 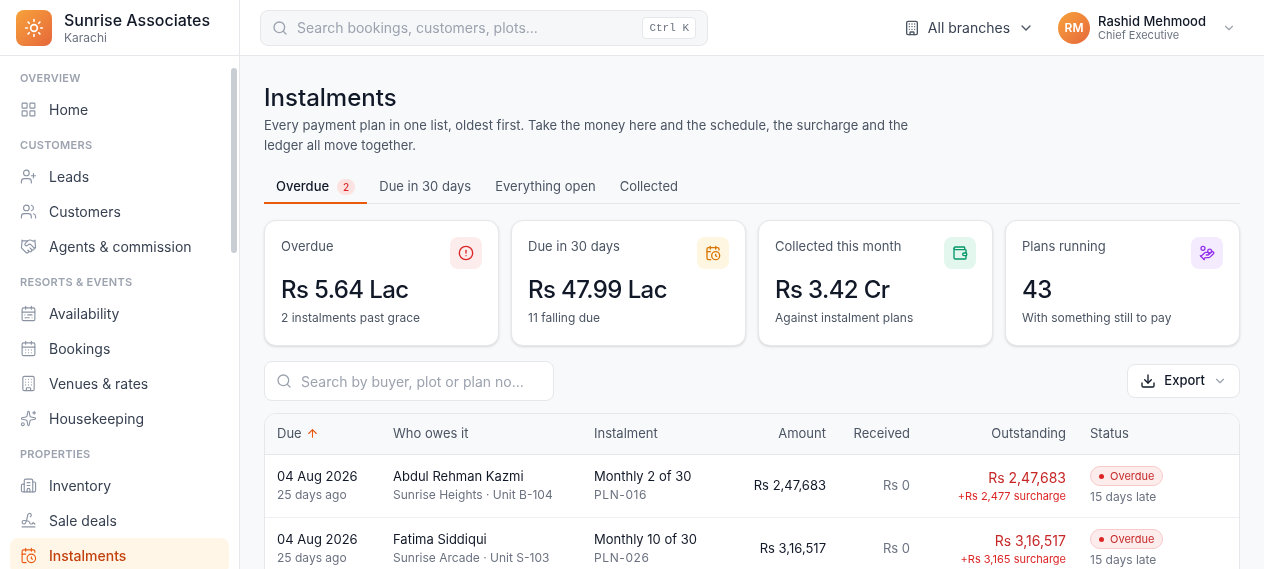 I want to click on instalment-number: Monthly 2 of 30, so click(x=643, y=476).